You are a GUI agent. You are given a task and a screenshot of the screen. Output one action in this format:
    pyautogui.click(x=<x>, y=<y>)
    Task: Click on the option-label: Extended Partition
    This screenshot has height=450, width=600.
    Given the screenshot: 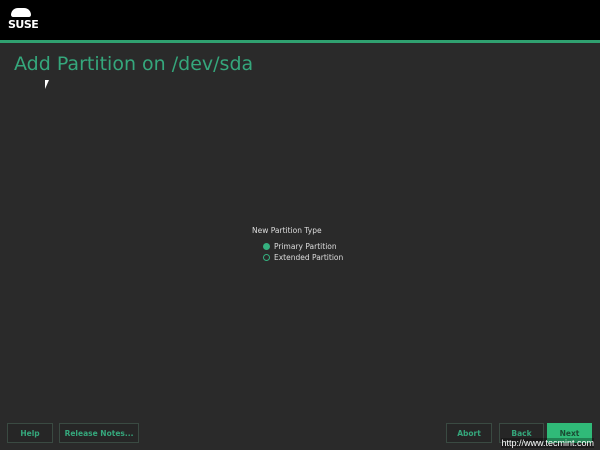 What is the action you would take?
    pyautogui.click(x=309, y=257)
    